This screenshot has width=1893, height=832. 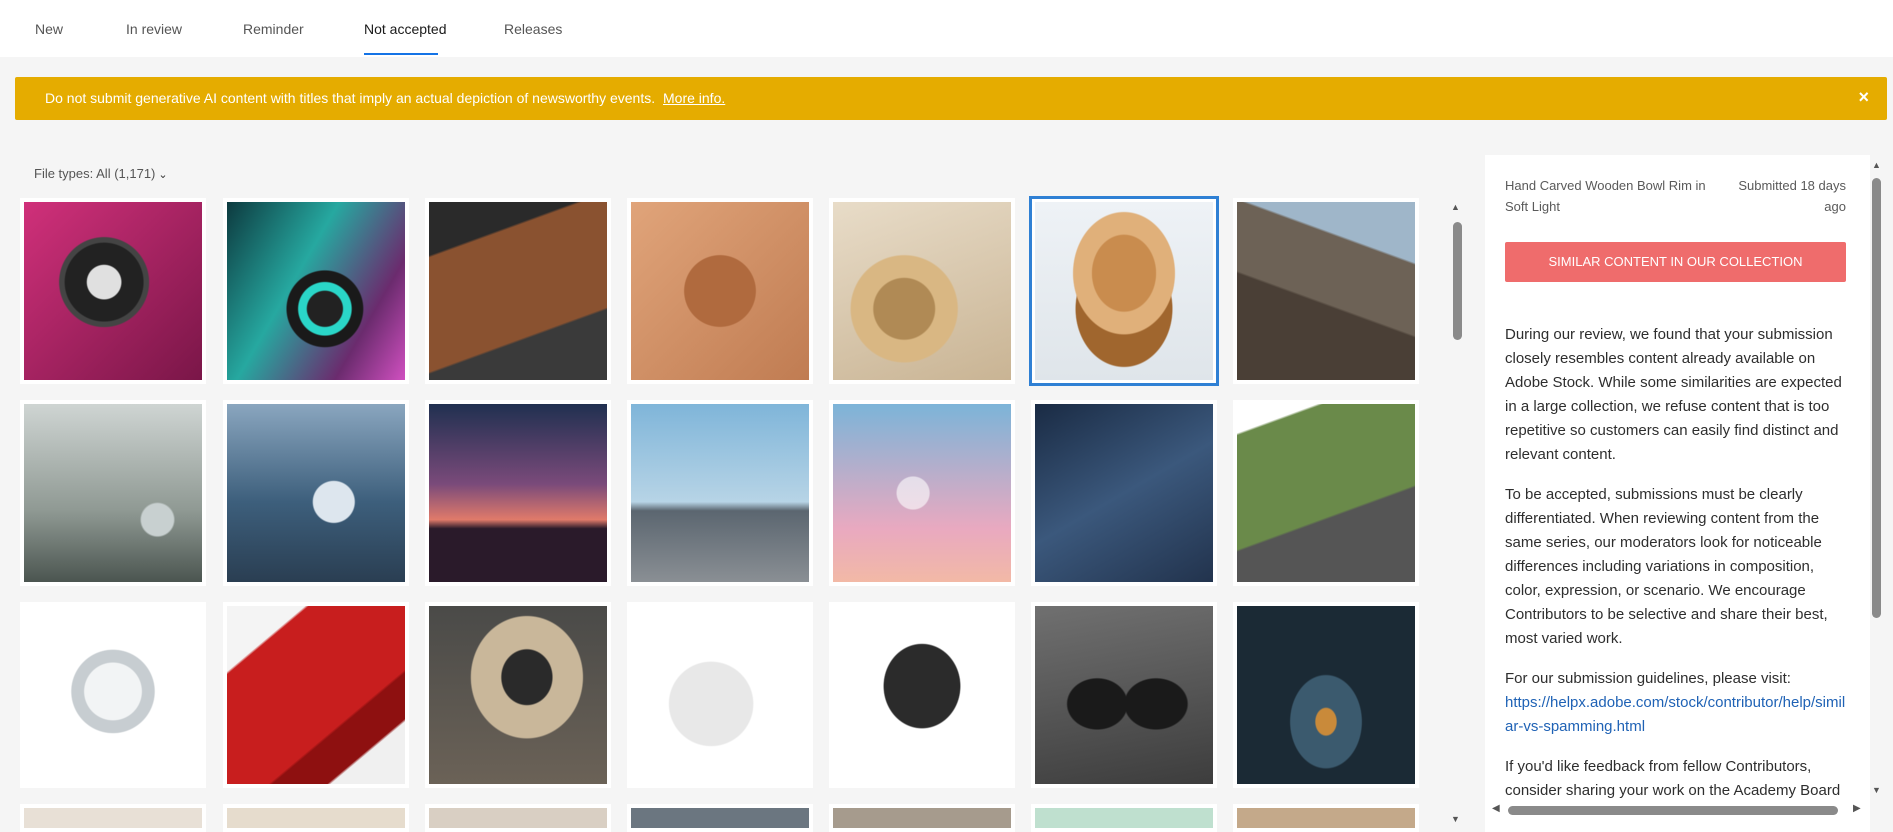 I want to click on thumbnail-glass-cube, so click(x=720, y=493).